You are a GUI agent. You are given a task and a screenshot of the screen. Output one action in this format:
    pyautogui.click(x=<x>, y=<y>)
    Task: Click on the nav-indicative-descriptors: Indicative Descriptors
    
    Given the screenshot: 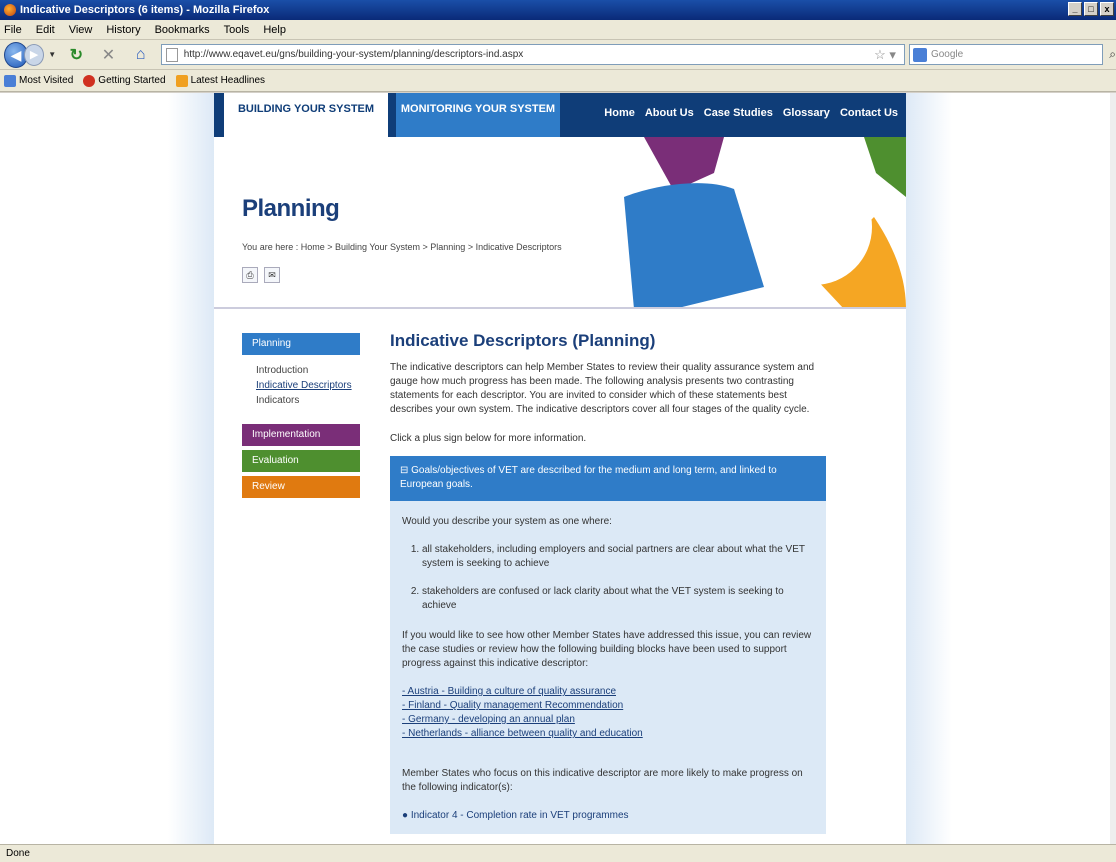 What is the action you would take?
    pyautogui.click(x=308, y=385)
    